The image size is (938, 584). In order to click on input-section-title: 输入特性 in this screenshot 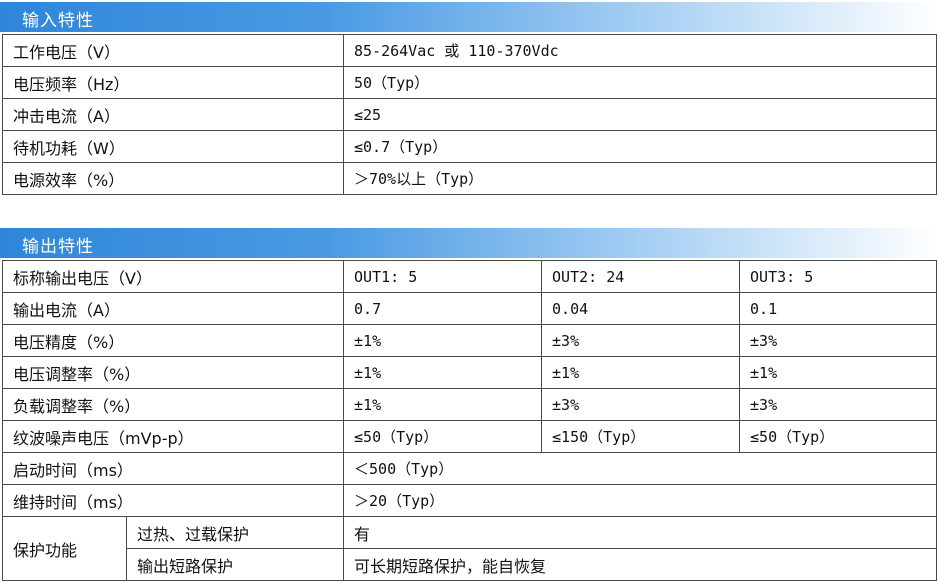, I will do `click(58, 21)`.